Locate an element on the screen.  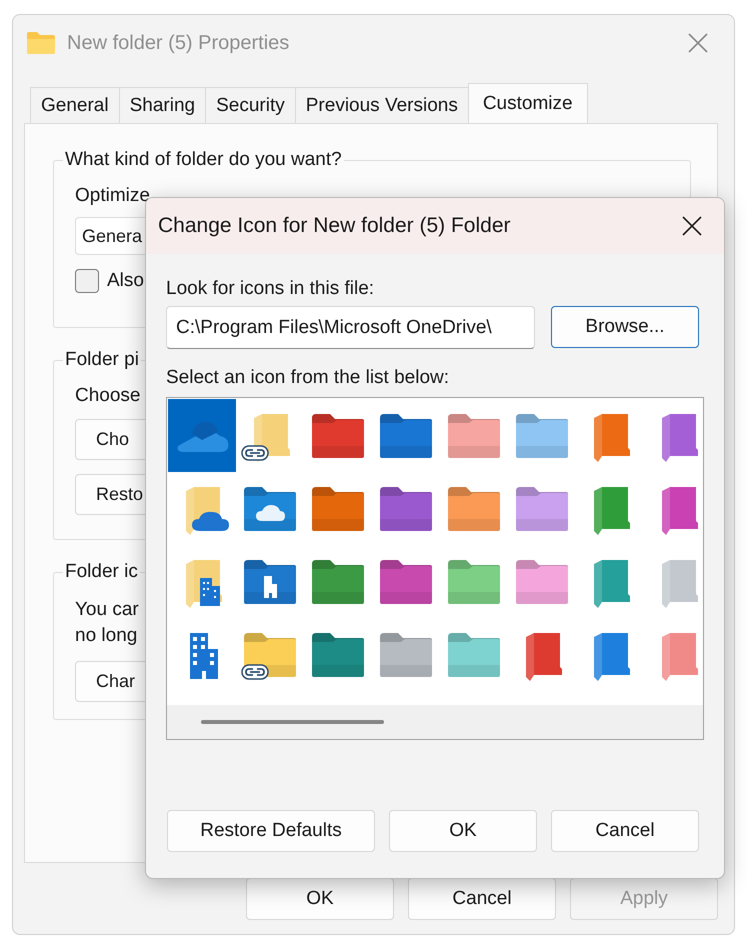
optimize-label: Optimize is located at coordinates (112, 196).